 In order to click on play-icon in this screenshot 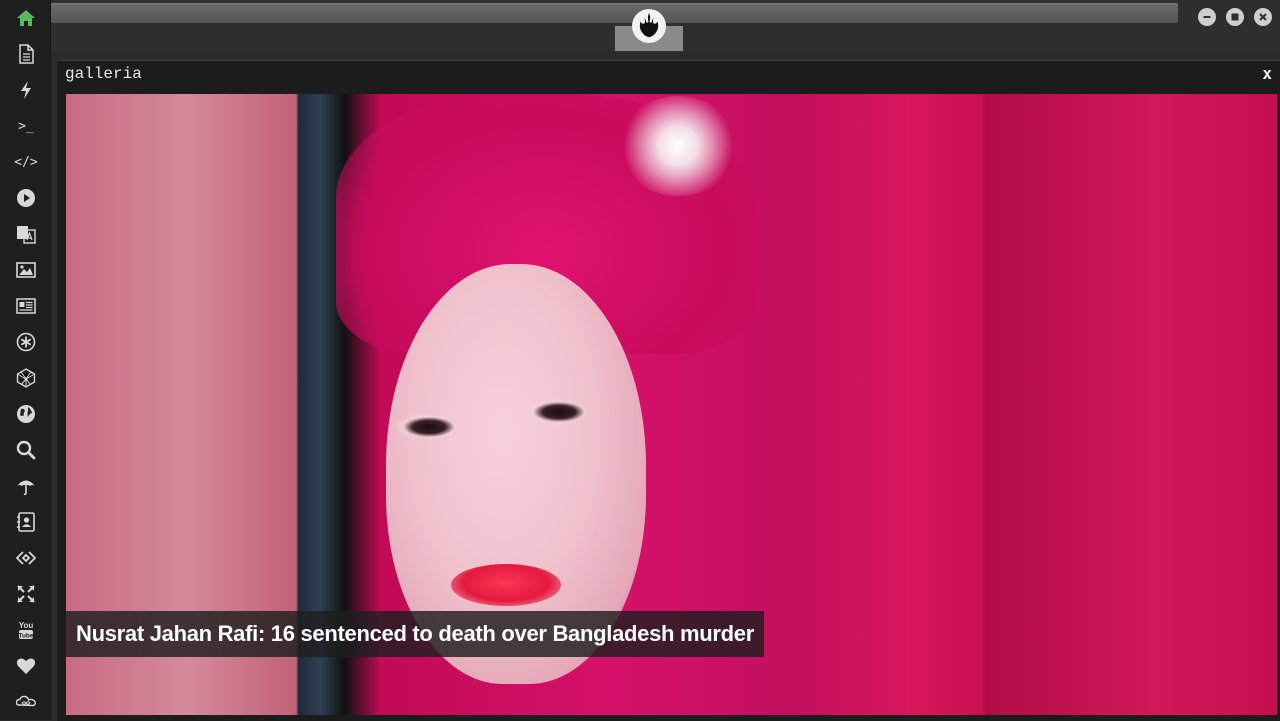, I will do `click(26, 198)`.